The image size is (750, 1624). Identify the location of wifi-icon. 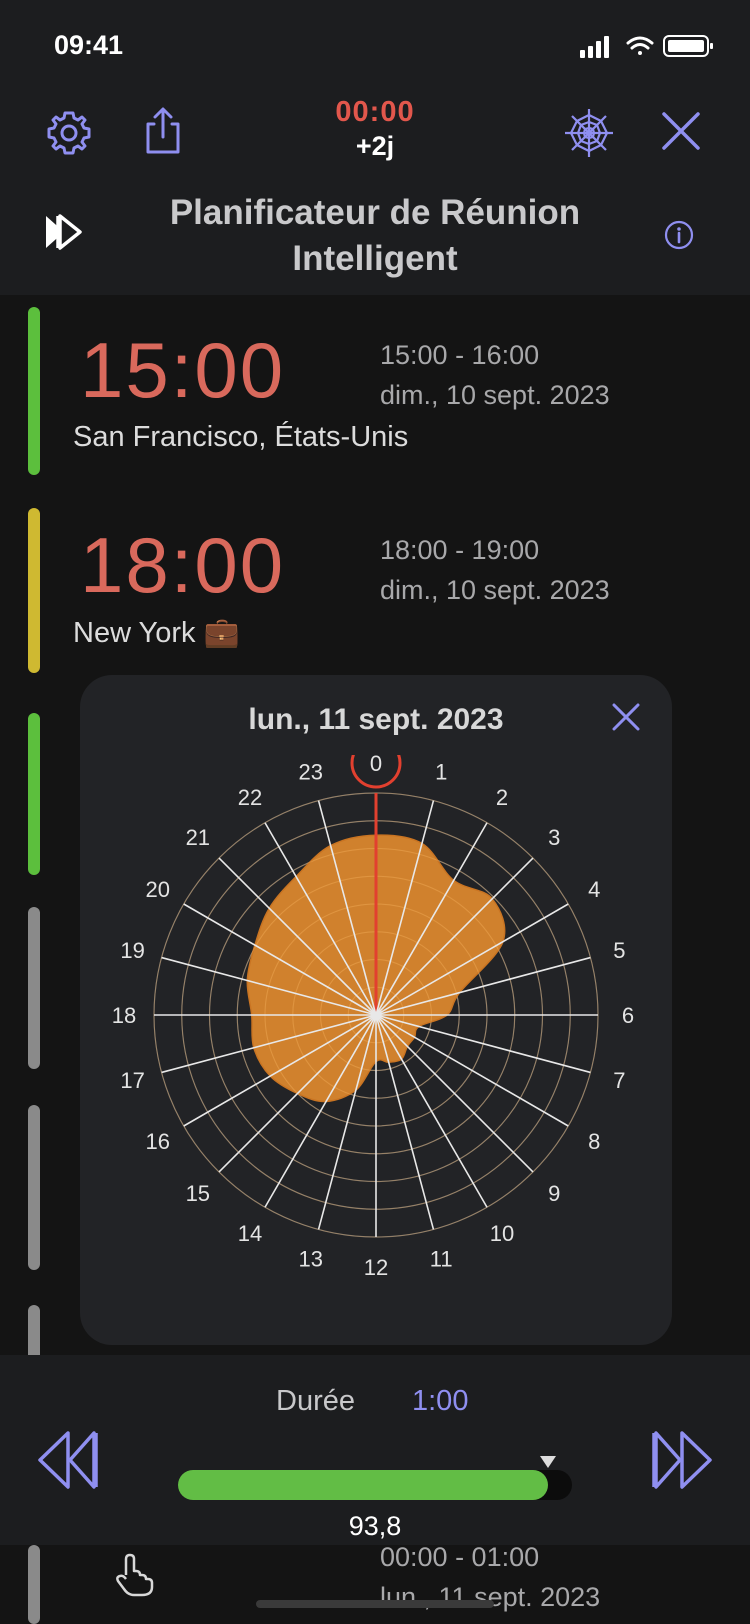
(640, 45).